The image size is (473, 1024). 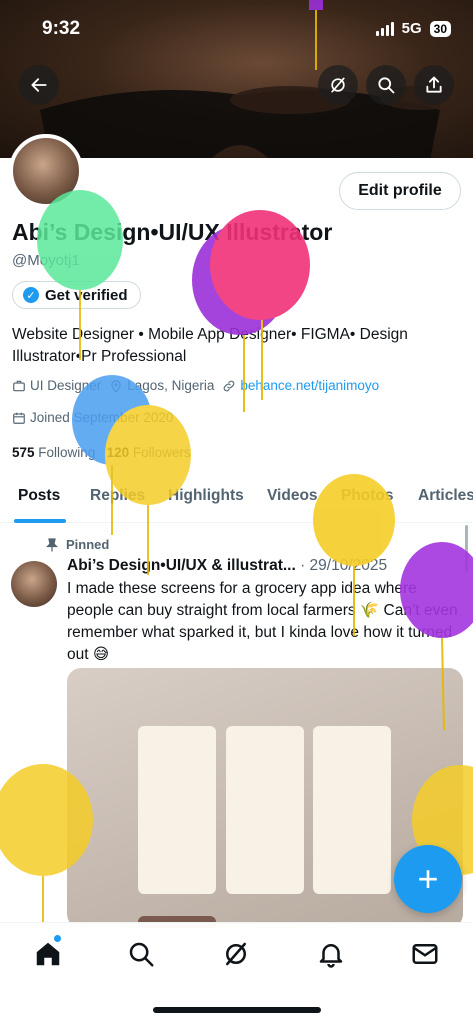 I want to click on joined-item: Joined September 2020, so click(x=92, y=417).